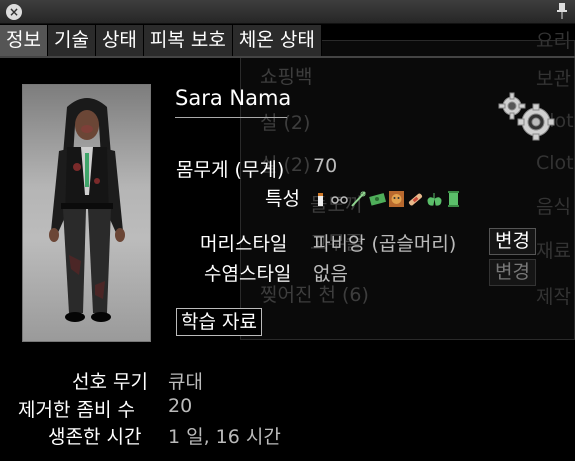 The width and height of the screenshot is (575, 461). Describe the element at coordinates (415, 199) in the screenshot. I see `bandage-icon` at that location.